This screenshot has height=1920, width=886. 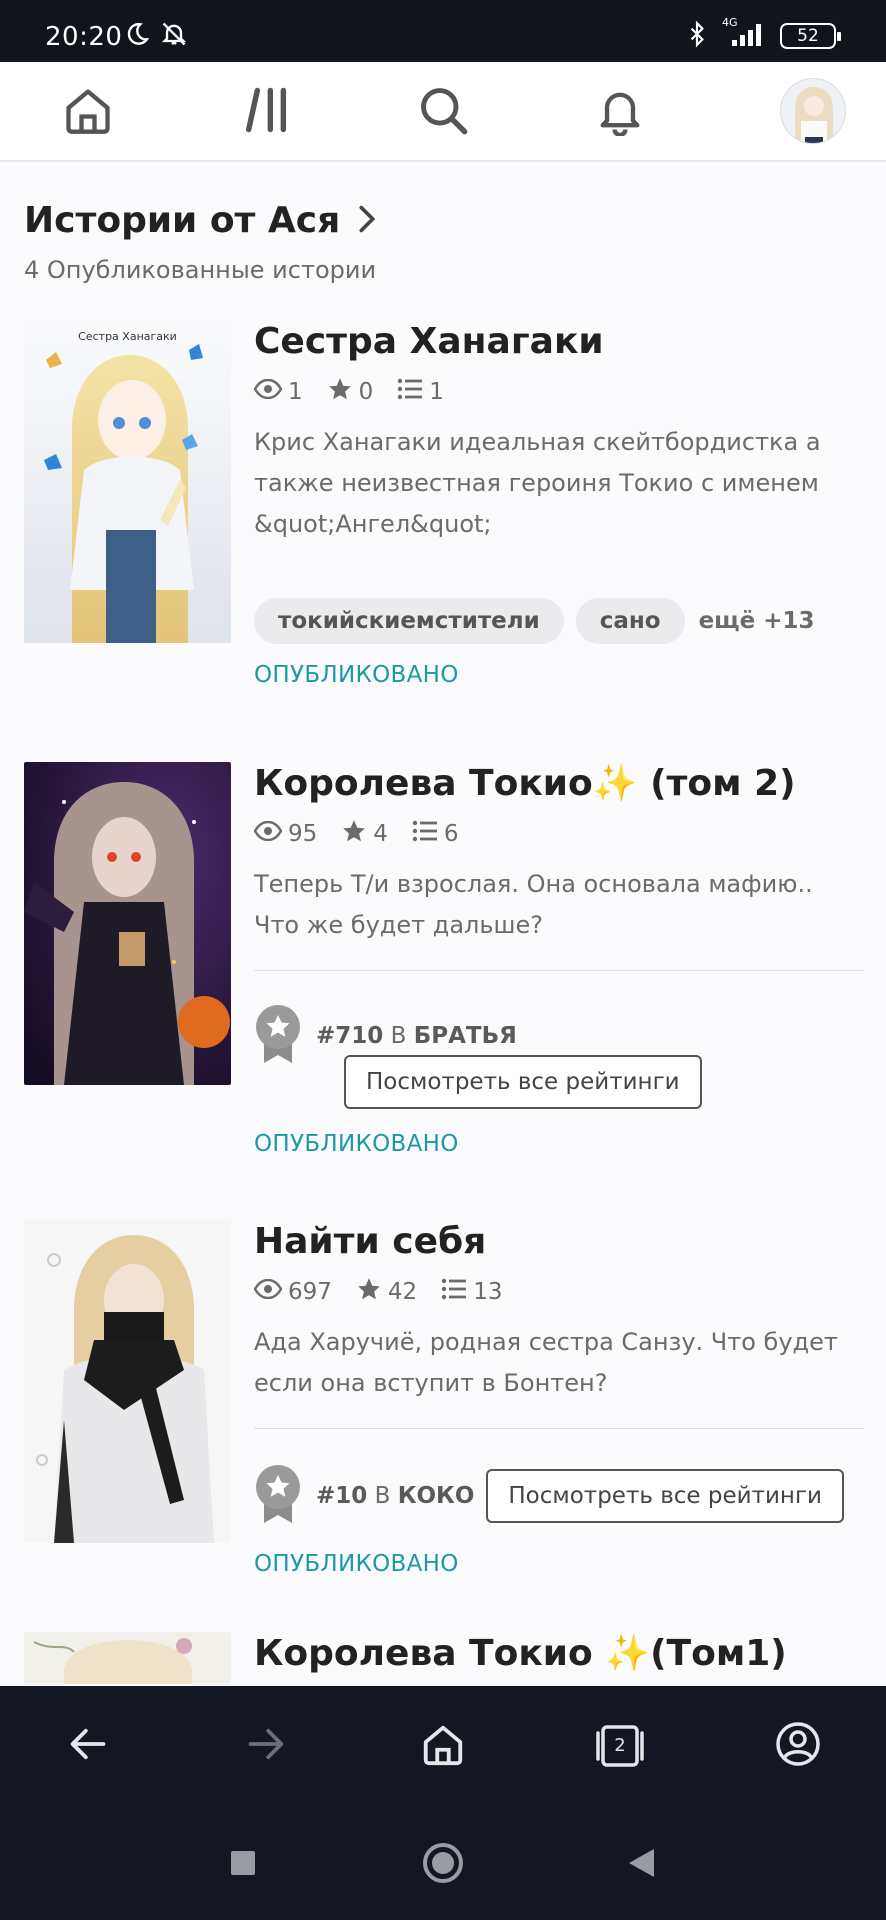 What do you see at coordinates (366, 392) in the screenshot?
I see `votes-count: 0` at bounding box center [366, 392].